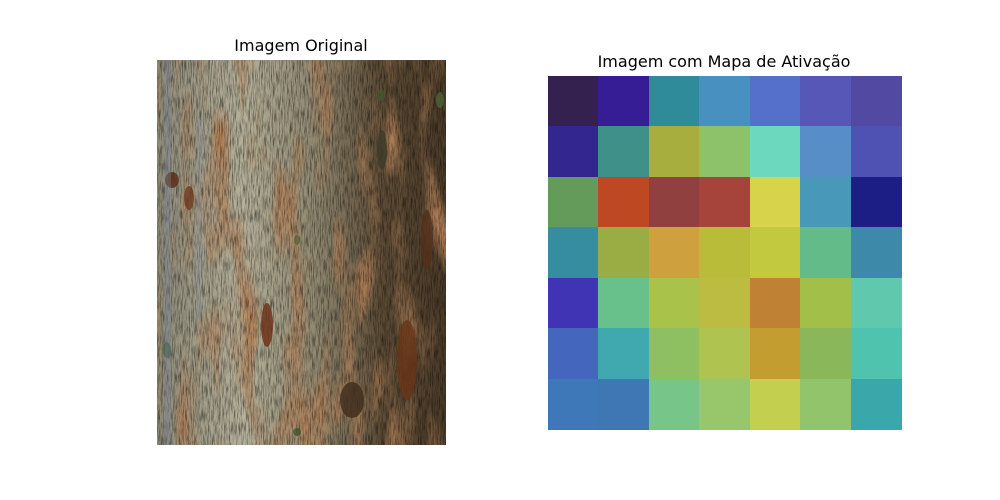 The height and width of the screenshot is (500, 1000). Describe the element at coordinates (724, 61) in the screenshot. I see `activation-map-title: Imagem com Mapa de Ativação` at that location.